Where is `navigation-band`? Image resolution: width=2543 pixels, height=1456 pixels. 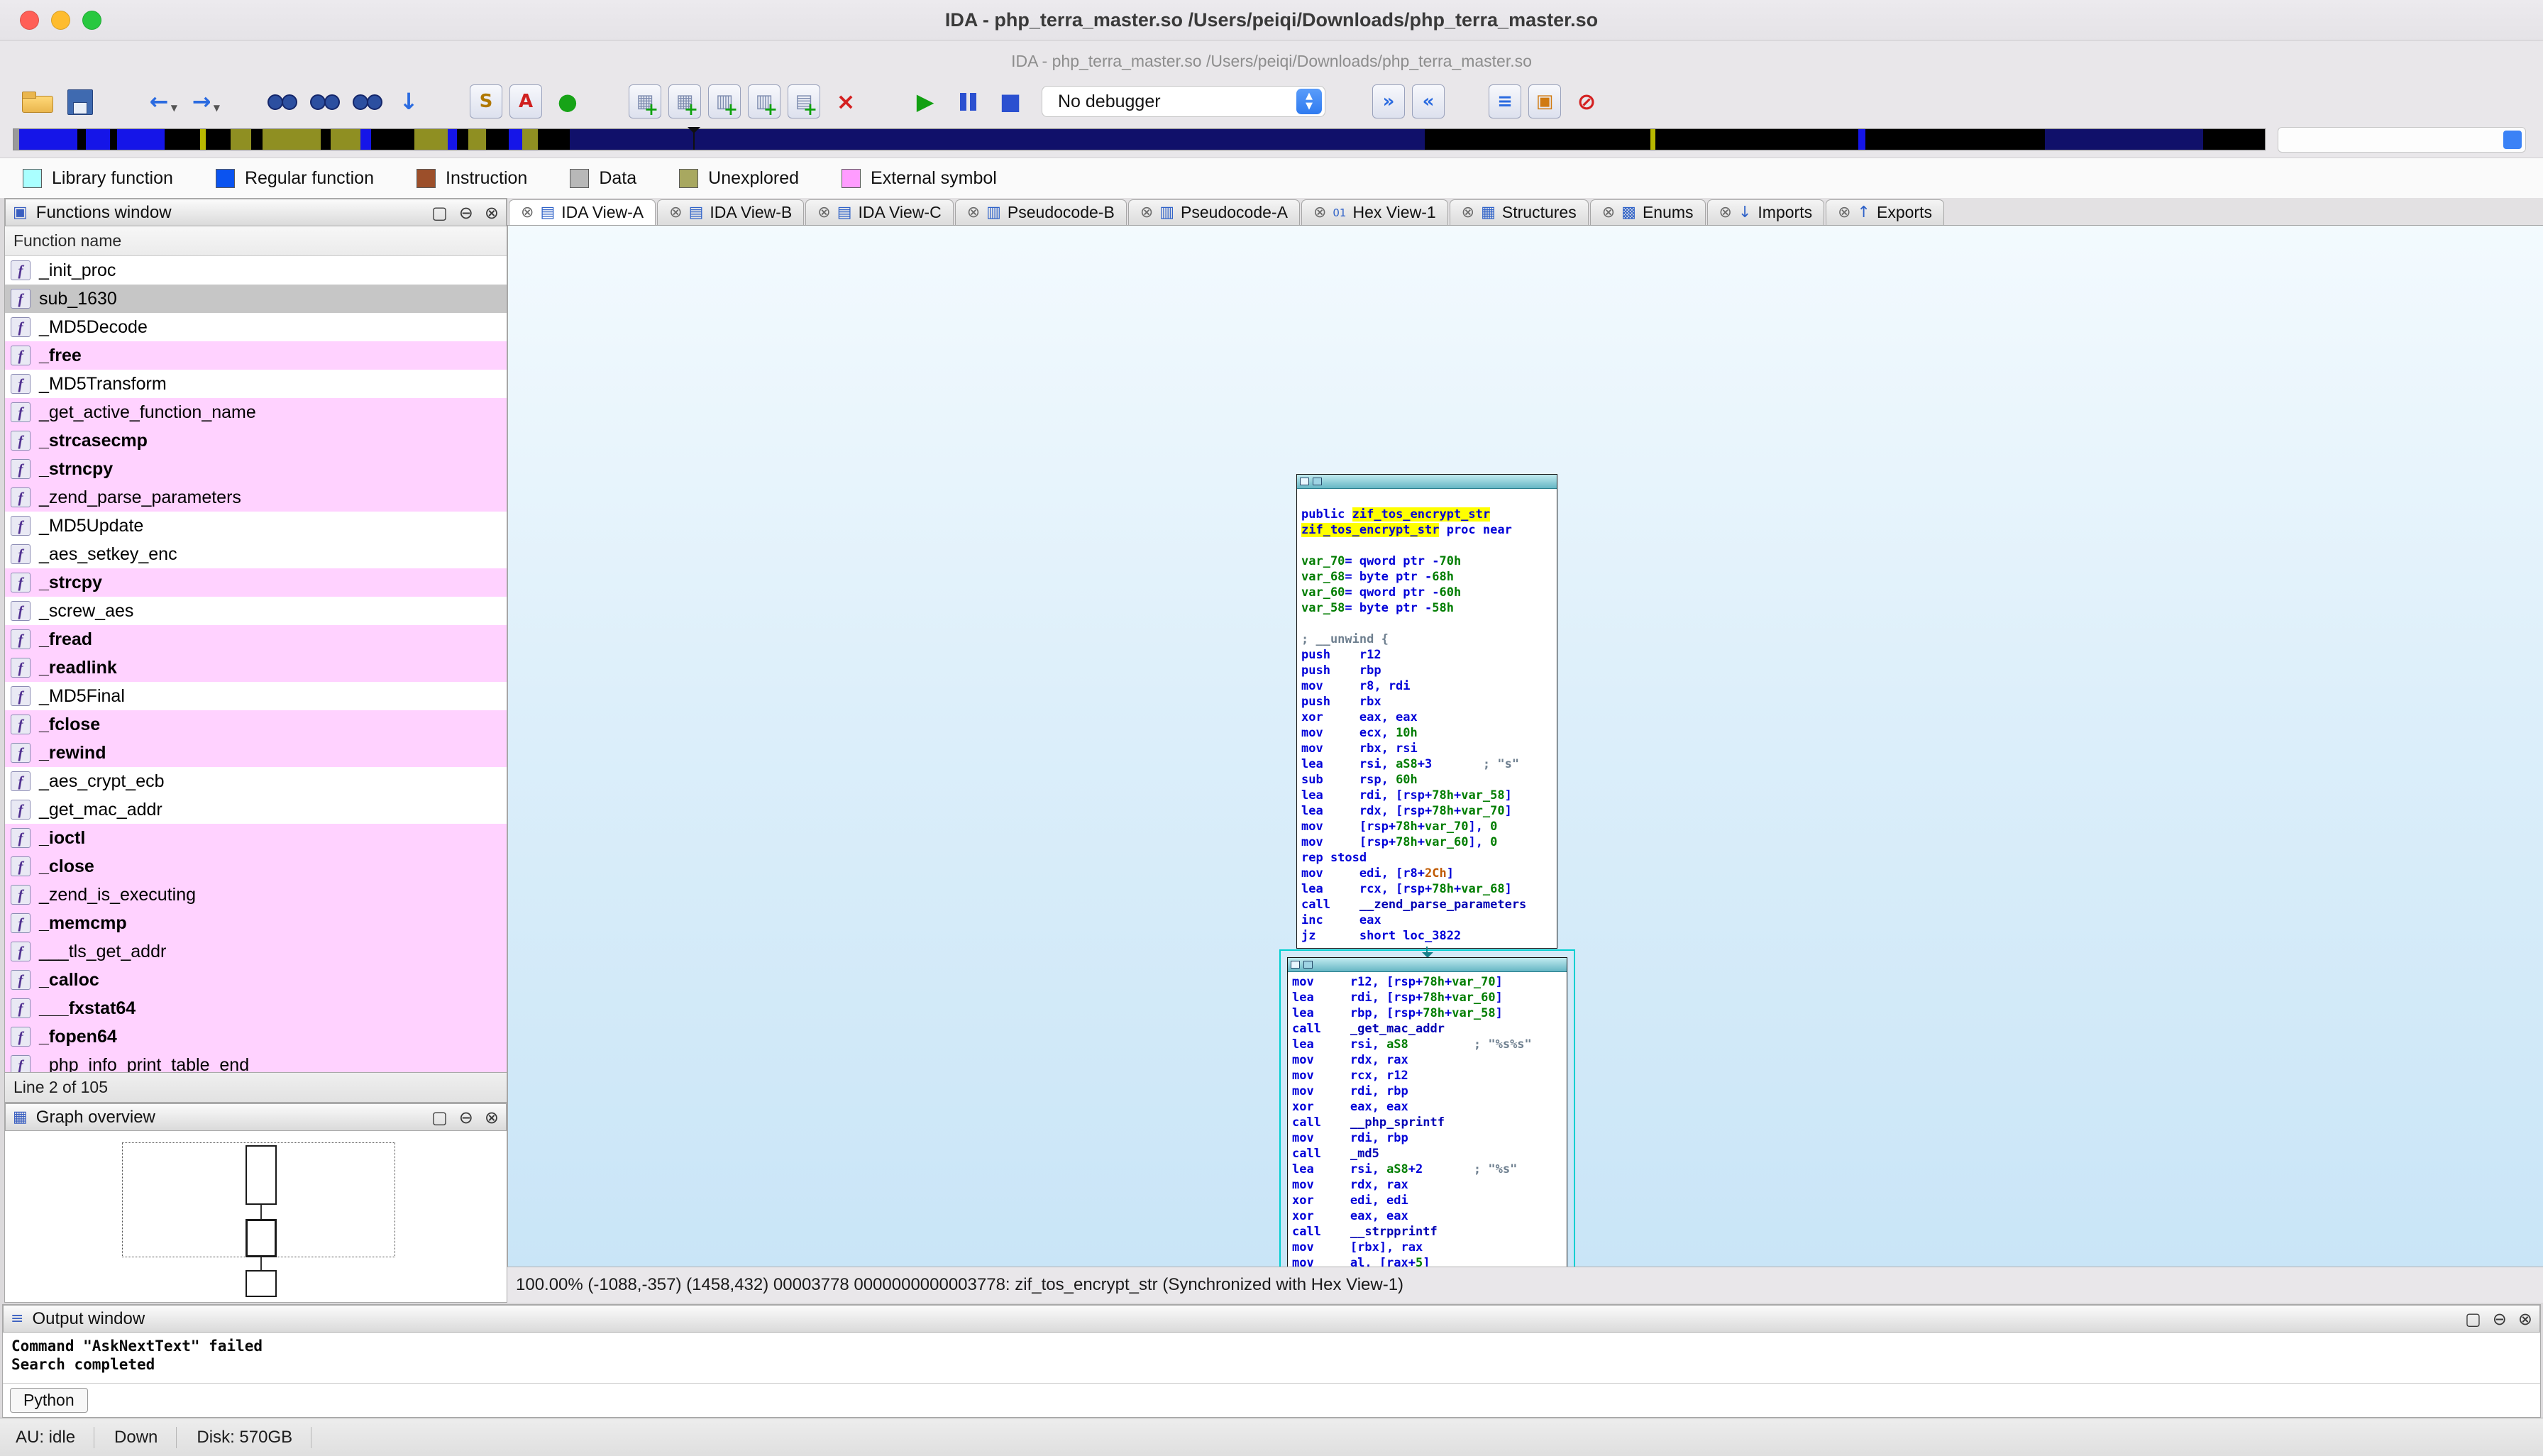 navigation-band is located at coordinates (1139, 138).